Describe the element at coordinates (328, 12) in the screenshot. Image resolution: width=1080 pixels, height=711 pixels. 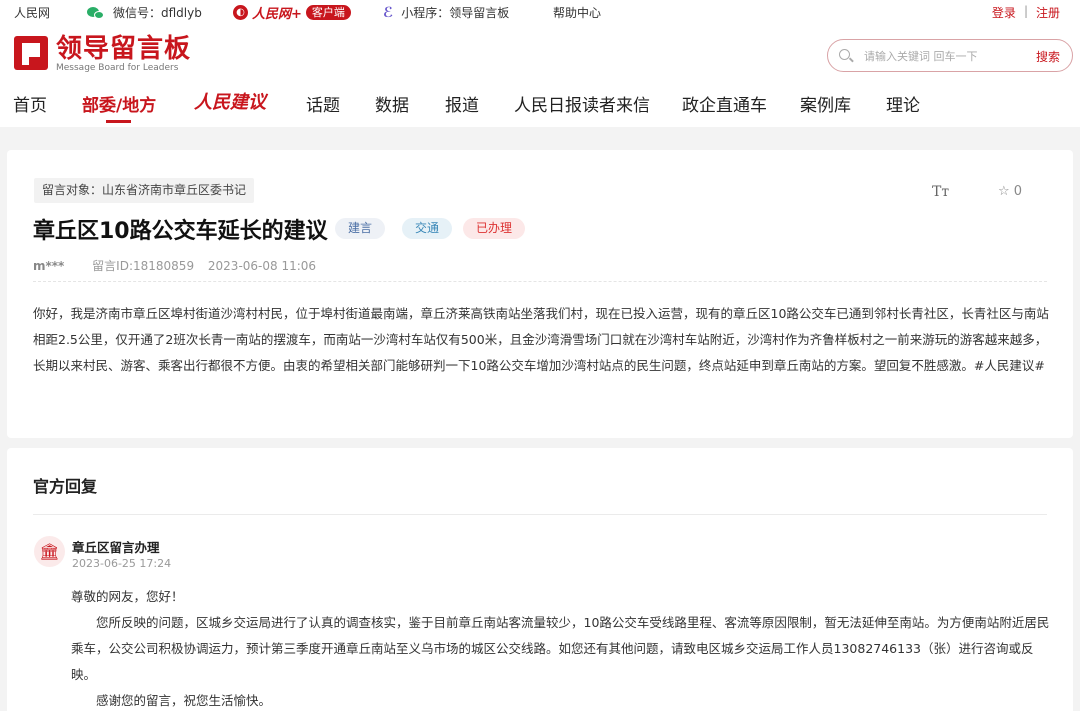
I see `client-badge: 客户端` at that location.